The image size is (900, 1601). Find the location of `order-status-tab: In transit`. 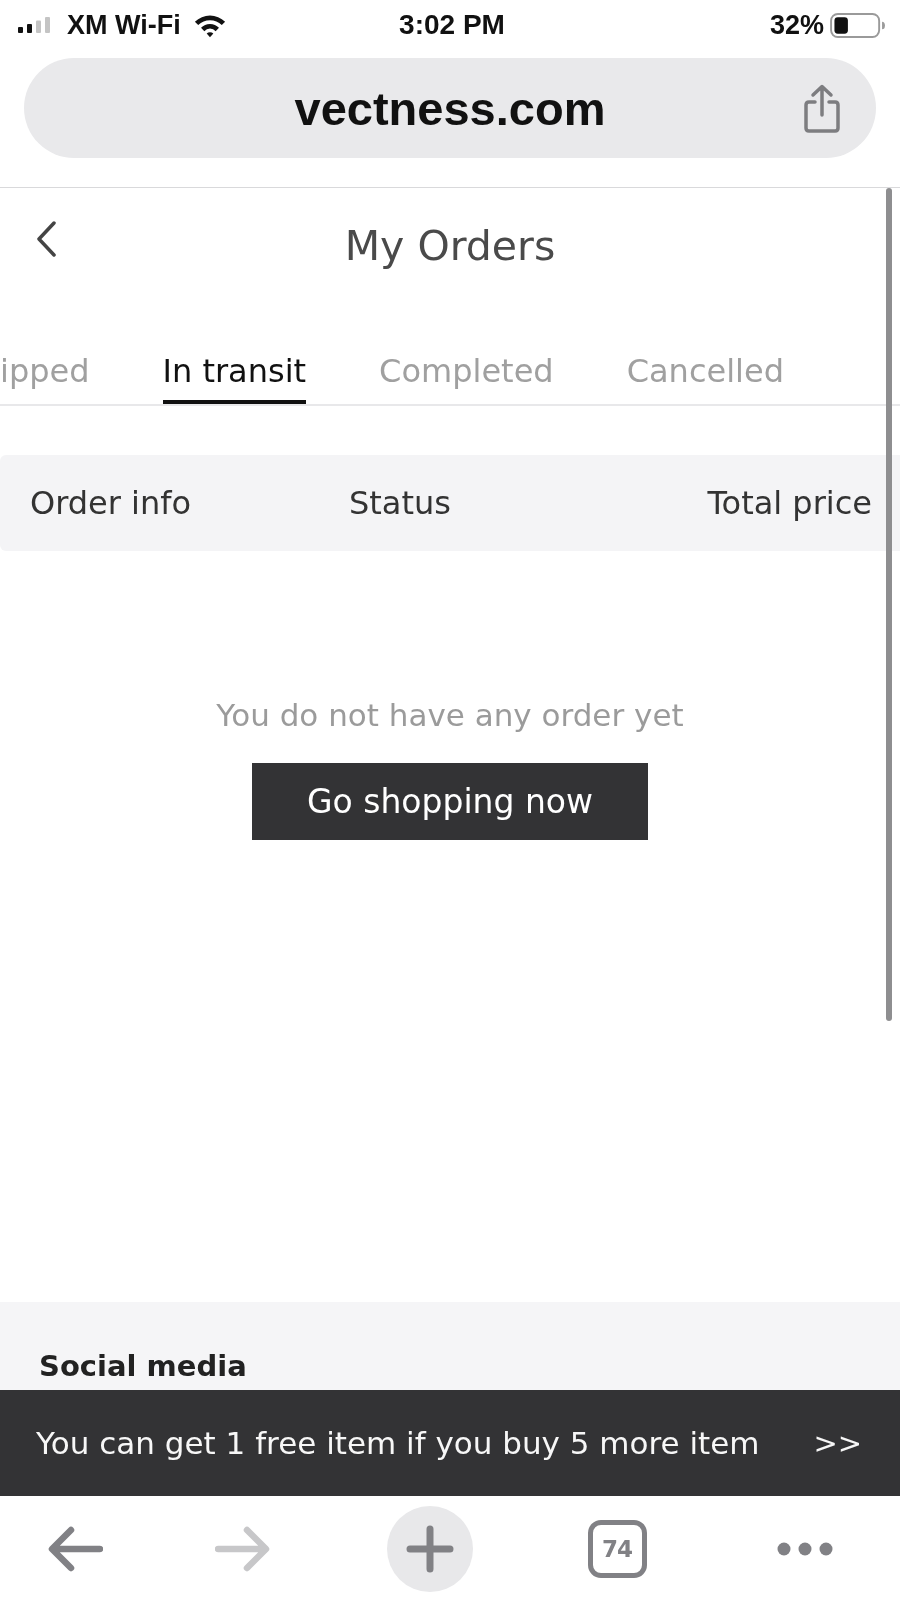

order-status-tab: In transit is located at coordinates (234, 378).